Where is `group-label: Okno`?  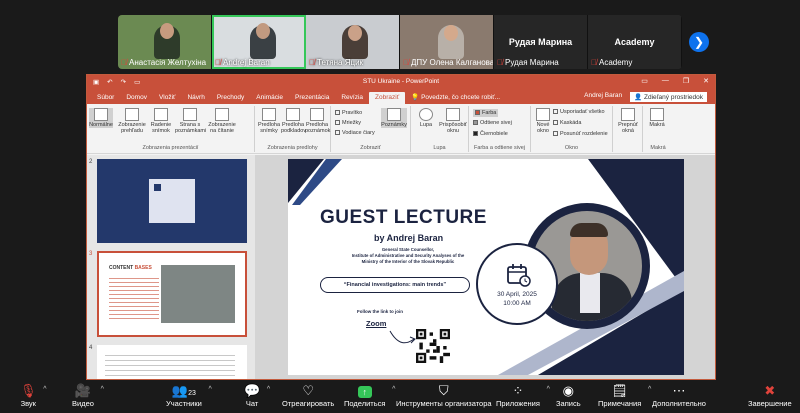 group-label: Okno is located at coordinates (571, 148).